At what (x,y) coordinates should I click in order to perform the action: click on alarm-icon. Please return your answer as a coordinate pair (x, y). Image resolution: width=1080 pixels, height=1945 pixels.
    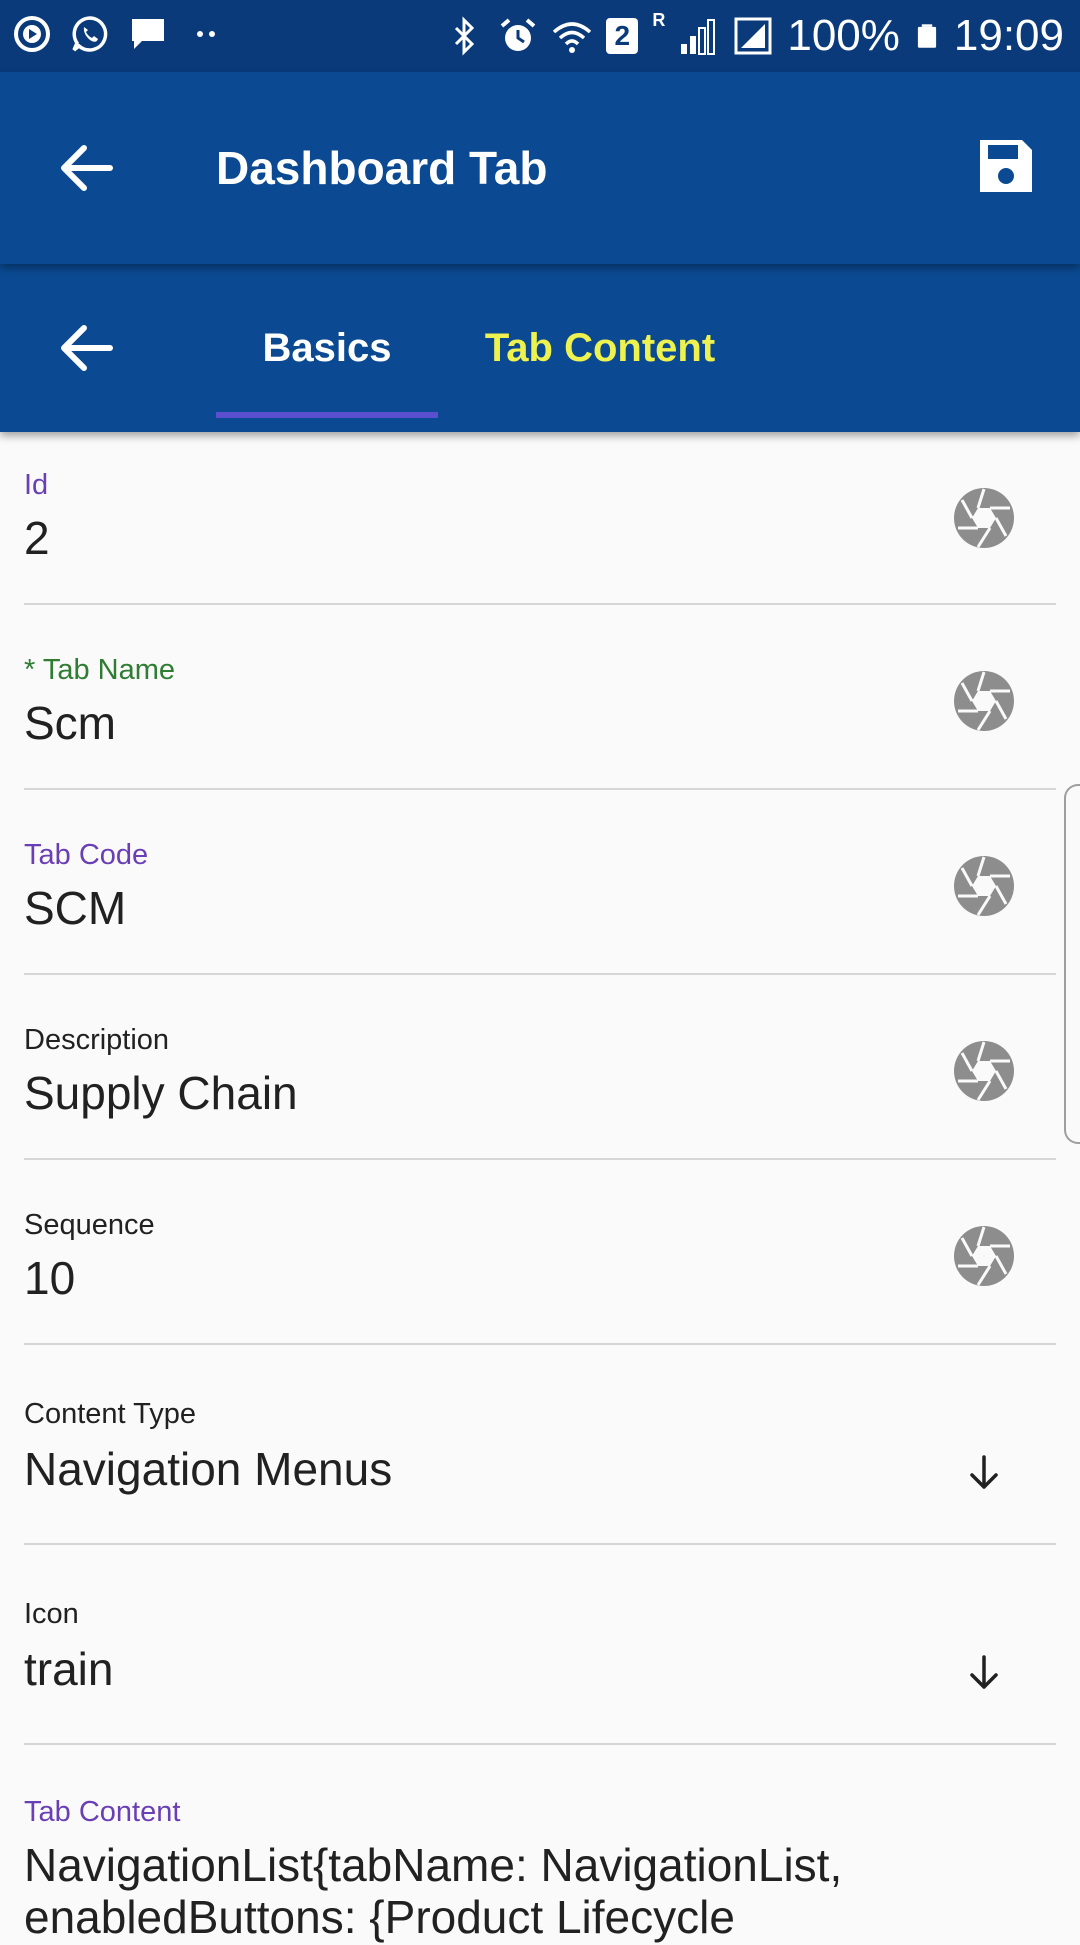
    Looking at the image, I should click on (518, 34).